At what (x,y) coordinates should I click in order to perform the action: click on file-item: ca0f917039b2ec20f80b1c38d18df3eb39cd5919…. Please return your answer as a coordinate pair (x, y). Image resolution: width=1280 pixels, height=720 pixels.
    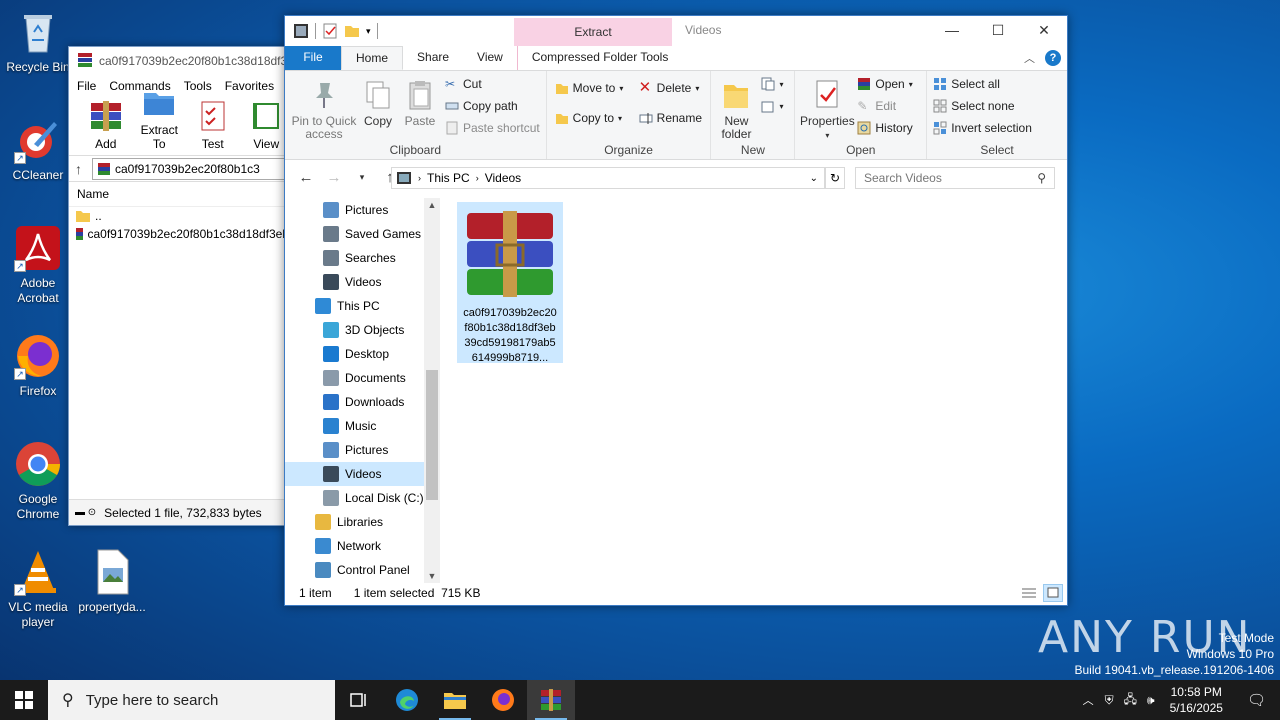
    Looking at the image, I should click on (510, 283).